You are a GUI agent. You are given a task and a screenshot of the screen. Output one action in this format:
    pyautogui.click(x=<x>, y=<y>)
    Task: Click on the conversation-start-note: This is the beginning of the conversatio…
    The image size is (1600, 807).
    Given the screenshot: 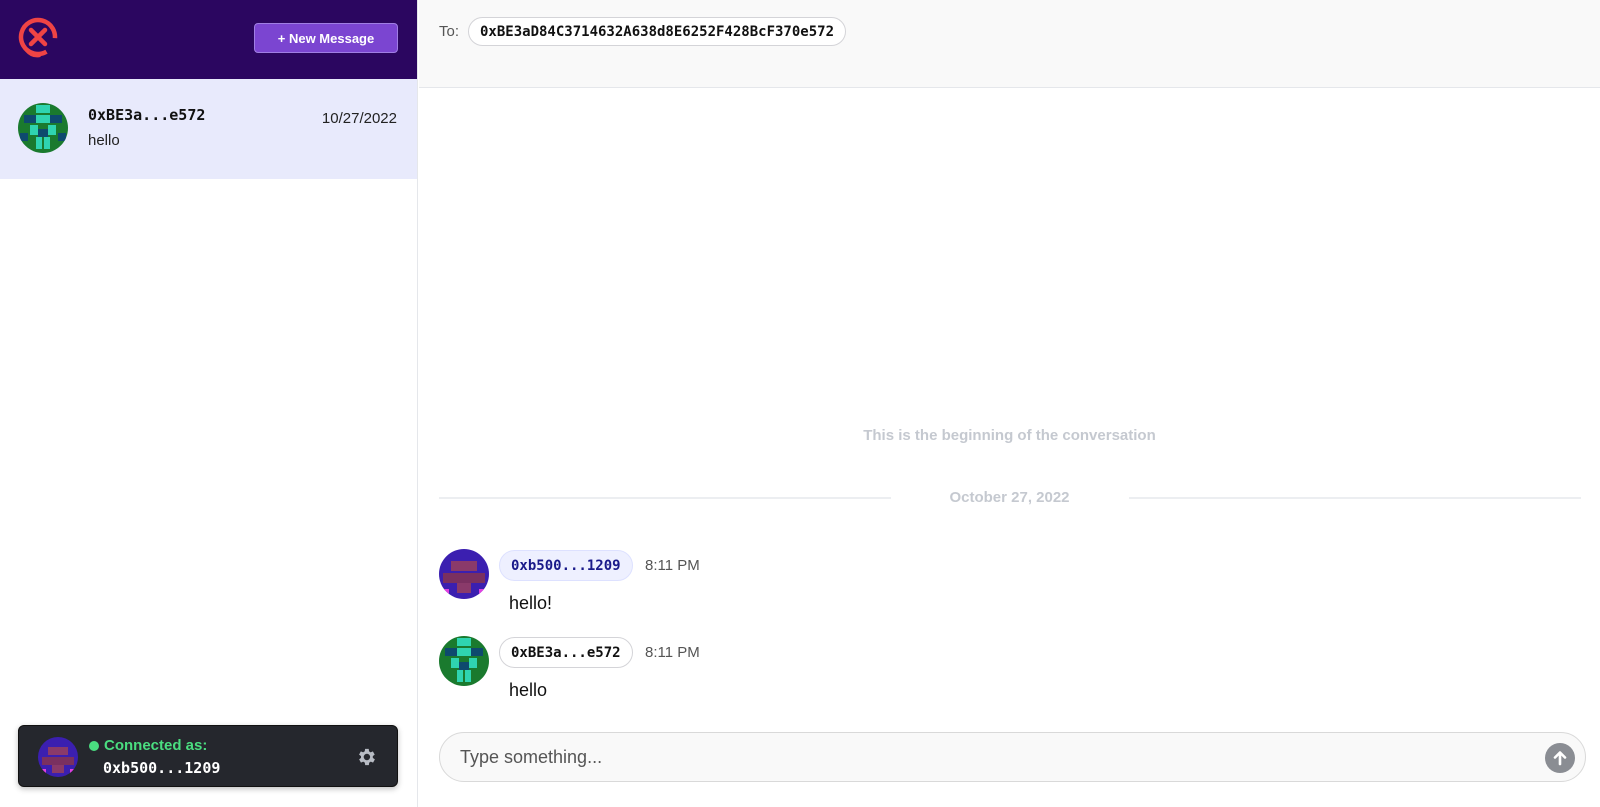 What is the action you would take?
    pyautogui.click(x=1009, y=435)
    